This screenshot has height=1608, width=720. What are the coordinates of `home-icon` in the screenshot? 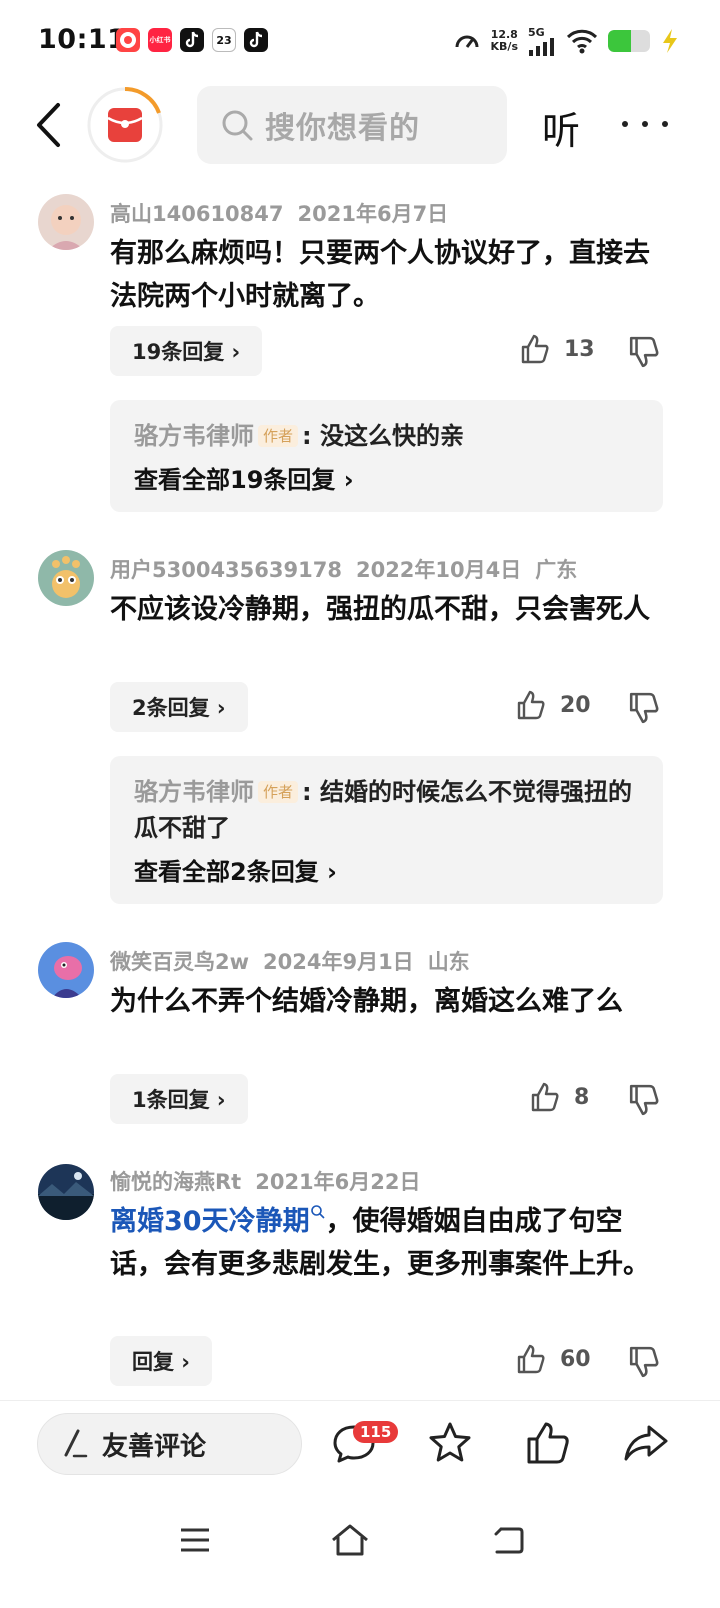 It's located at (350, 1540).